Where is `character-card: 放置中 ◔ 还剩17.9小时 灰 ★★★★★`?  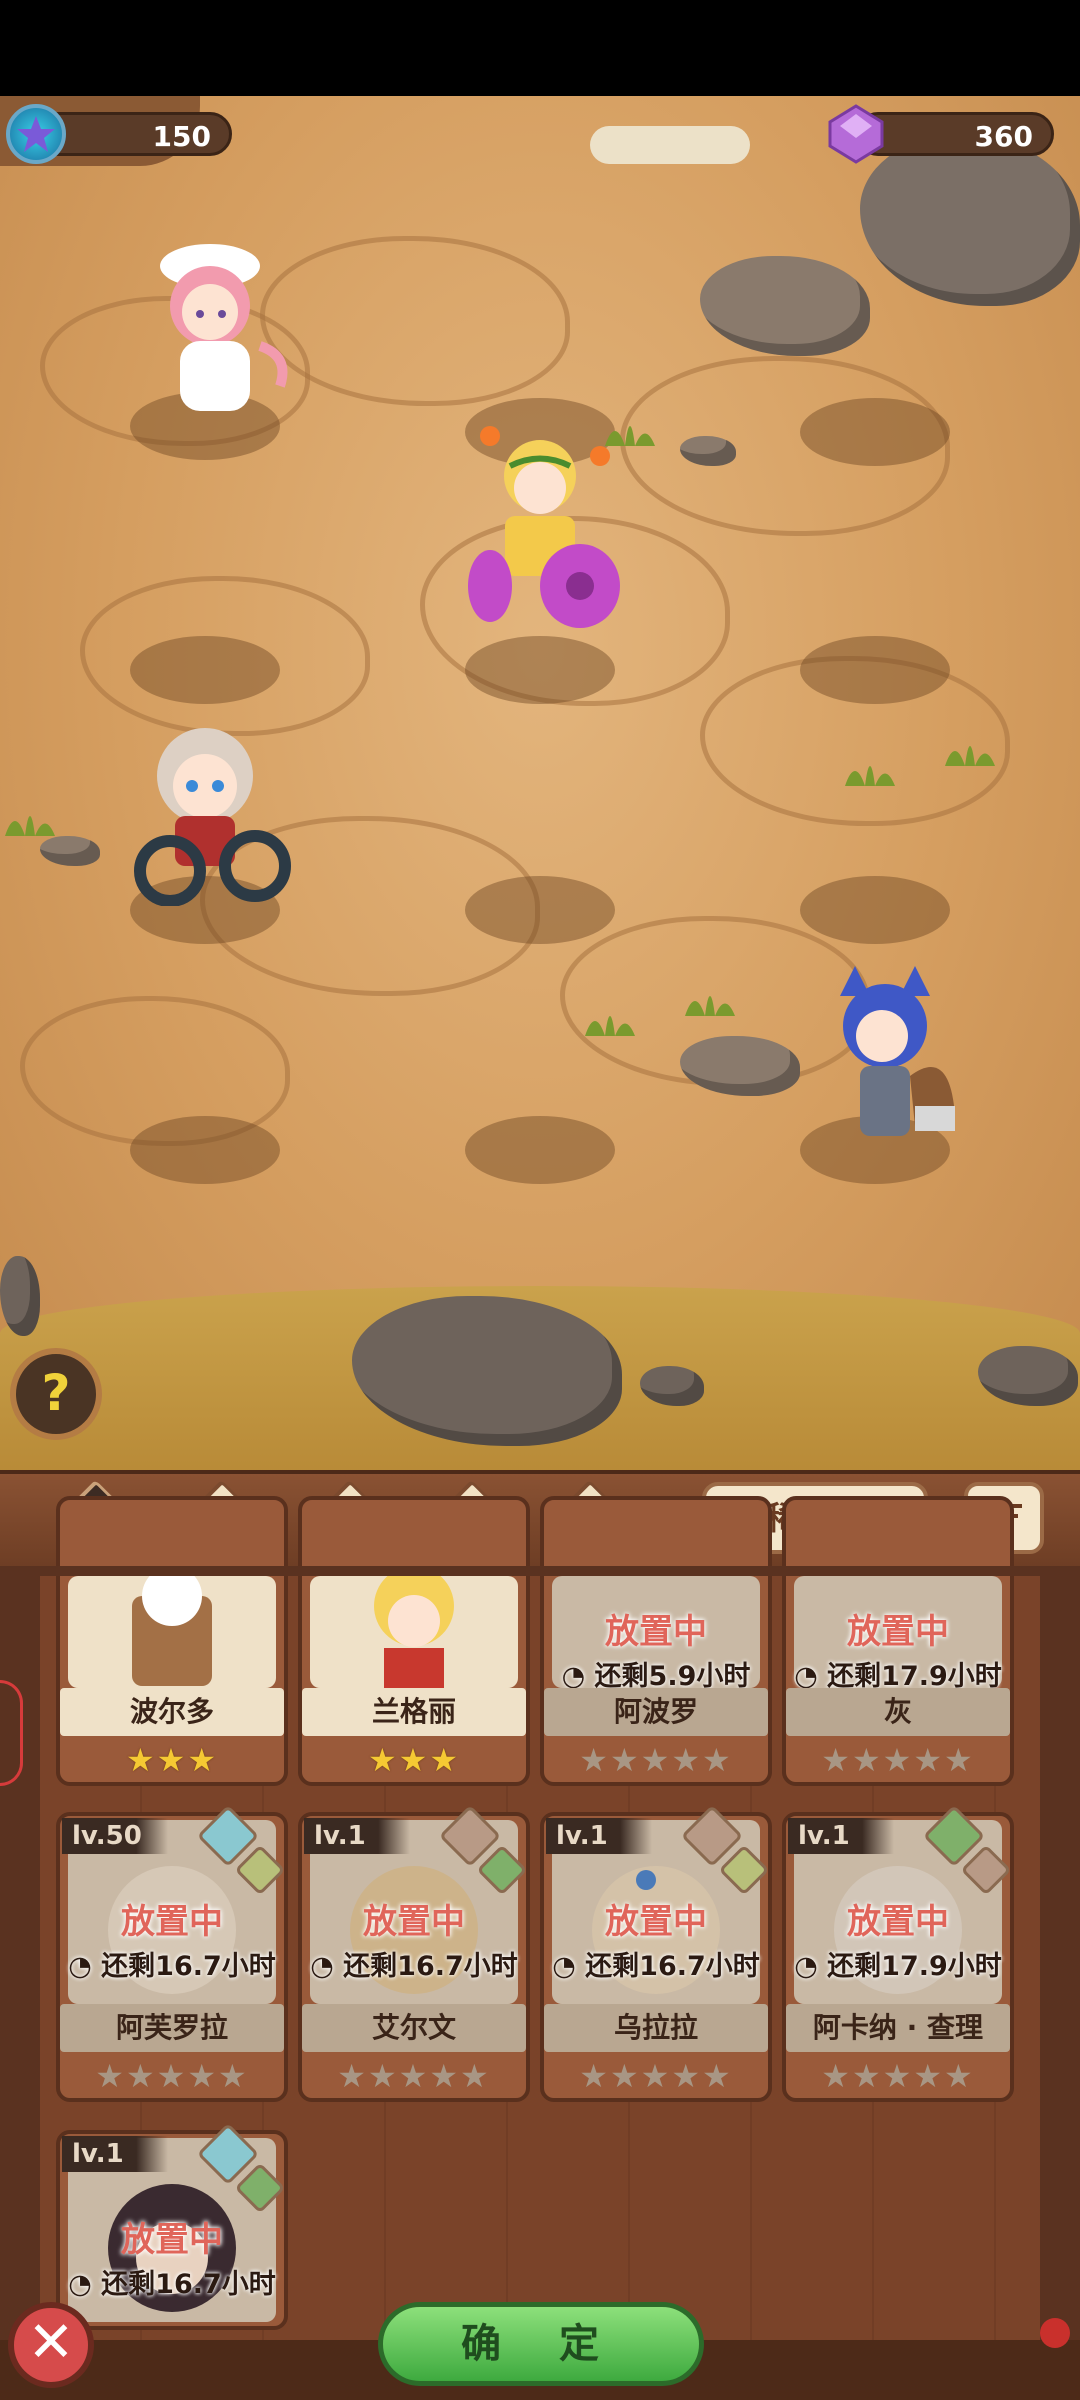 character-card: 放置中 ◔ 还剩17.9小时 灰 ★★★★★ is located at coordinates (898, 1641).